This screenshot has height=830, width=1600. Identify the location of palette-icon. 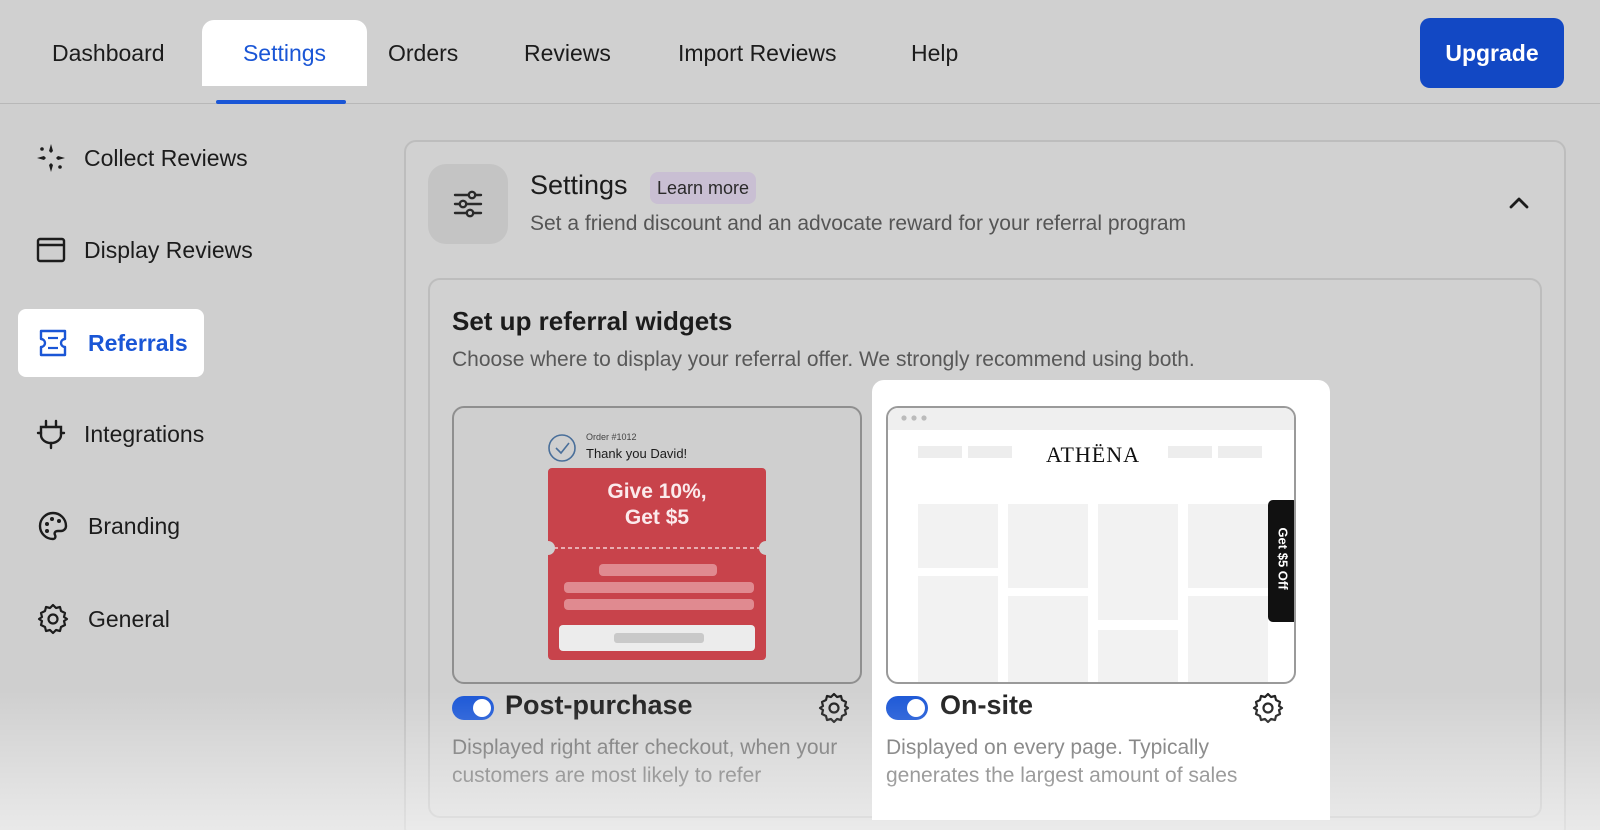
(53, 526).